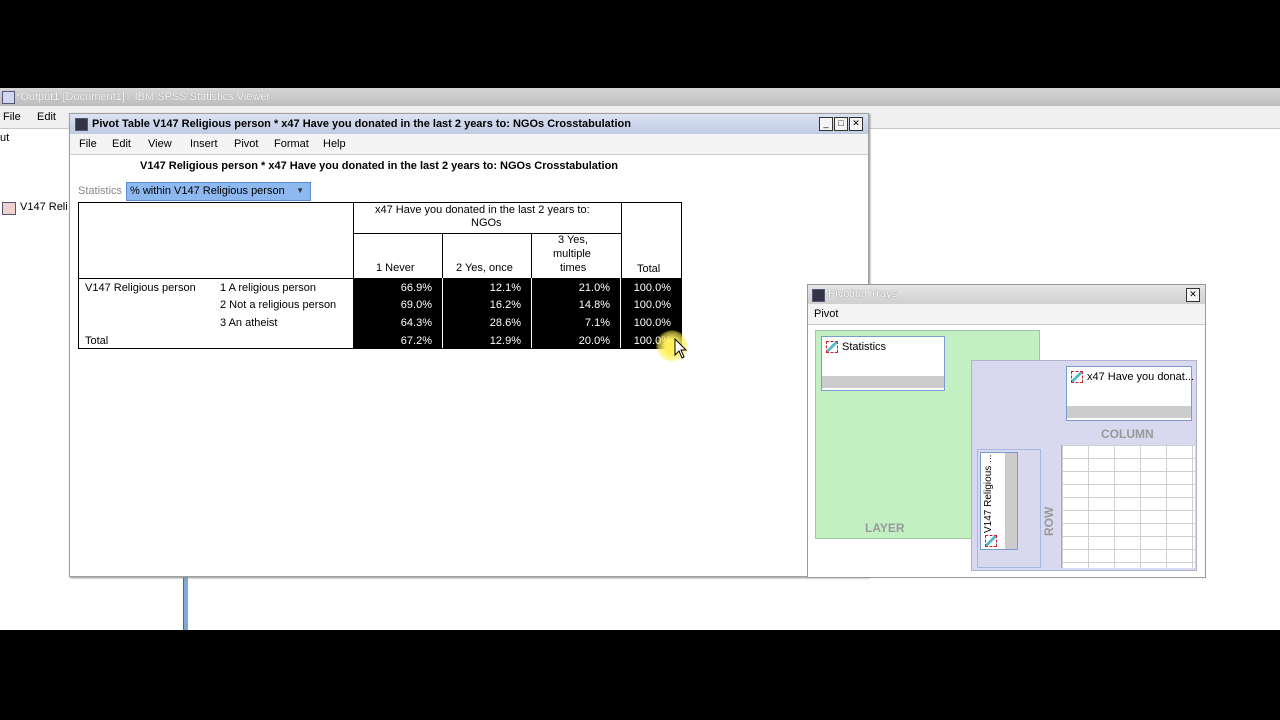  What do you see at coordinates (826, 314) in the screenshot?
I see `trays-menu-pivot: Pivot` at bounding box center [826, 314].